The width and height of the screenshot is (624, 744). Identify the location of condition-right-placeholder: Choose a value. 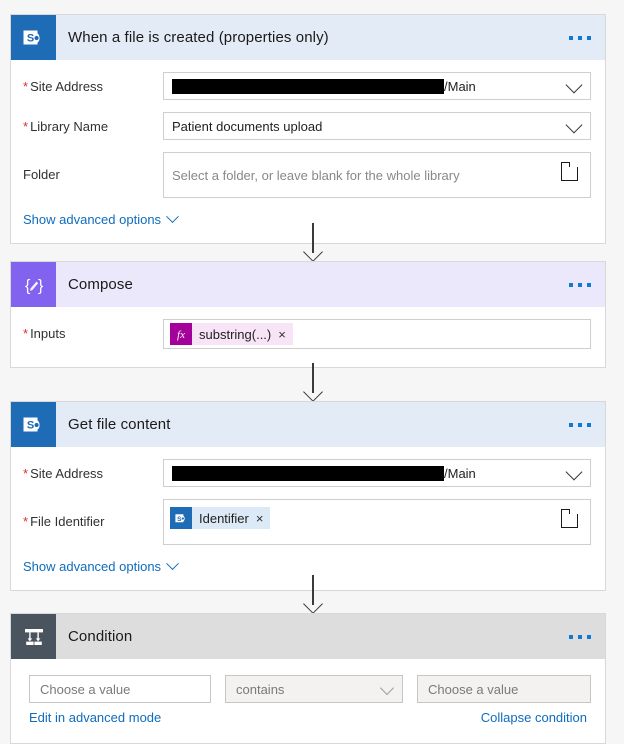
(473, 689).